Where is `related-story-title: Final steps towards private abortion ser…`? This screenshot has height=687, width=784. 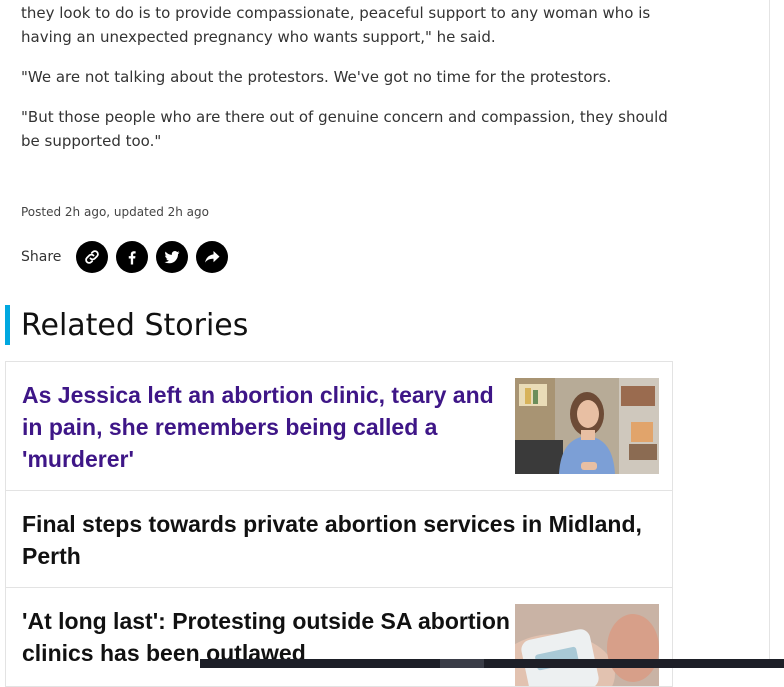
related-story-title: Final steps towards private abortion ser… is located at coordinates (342, 540).